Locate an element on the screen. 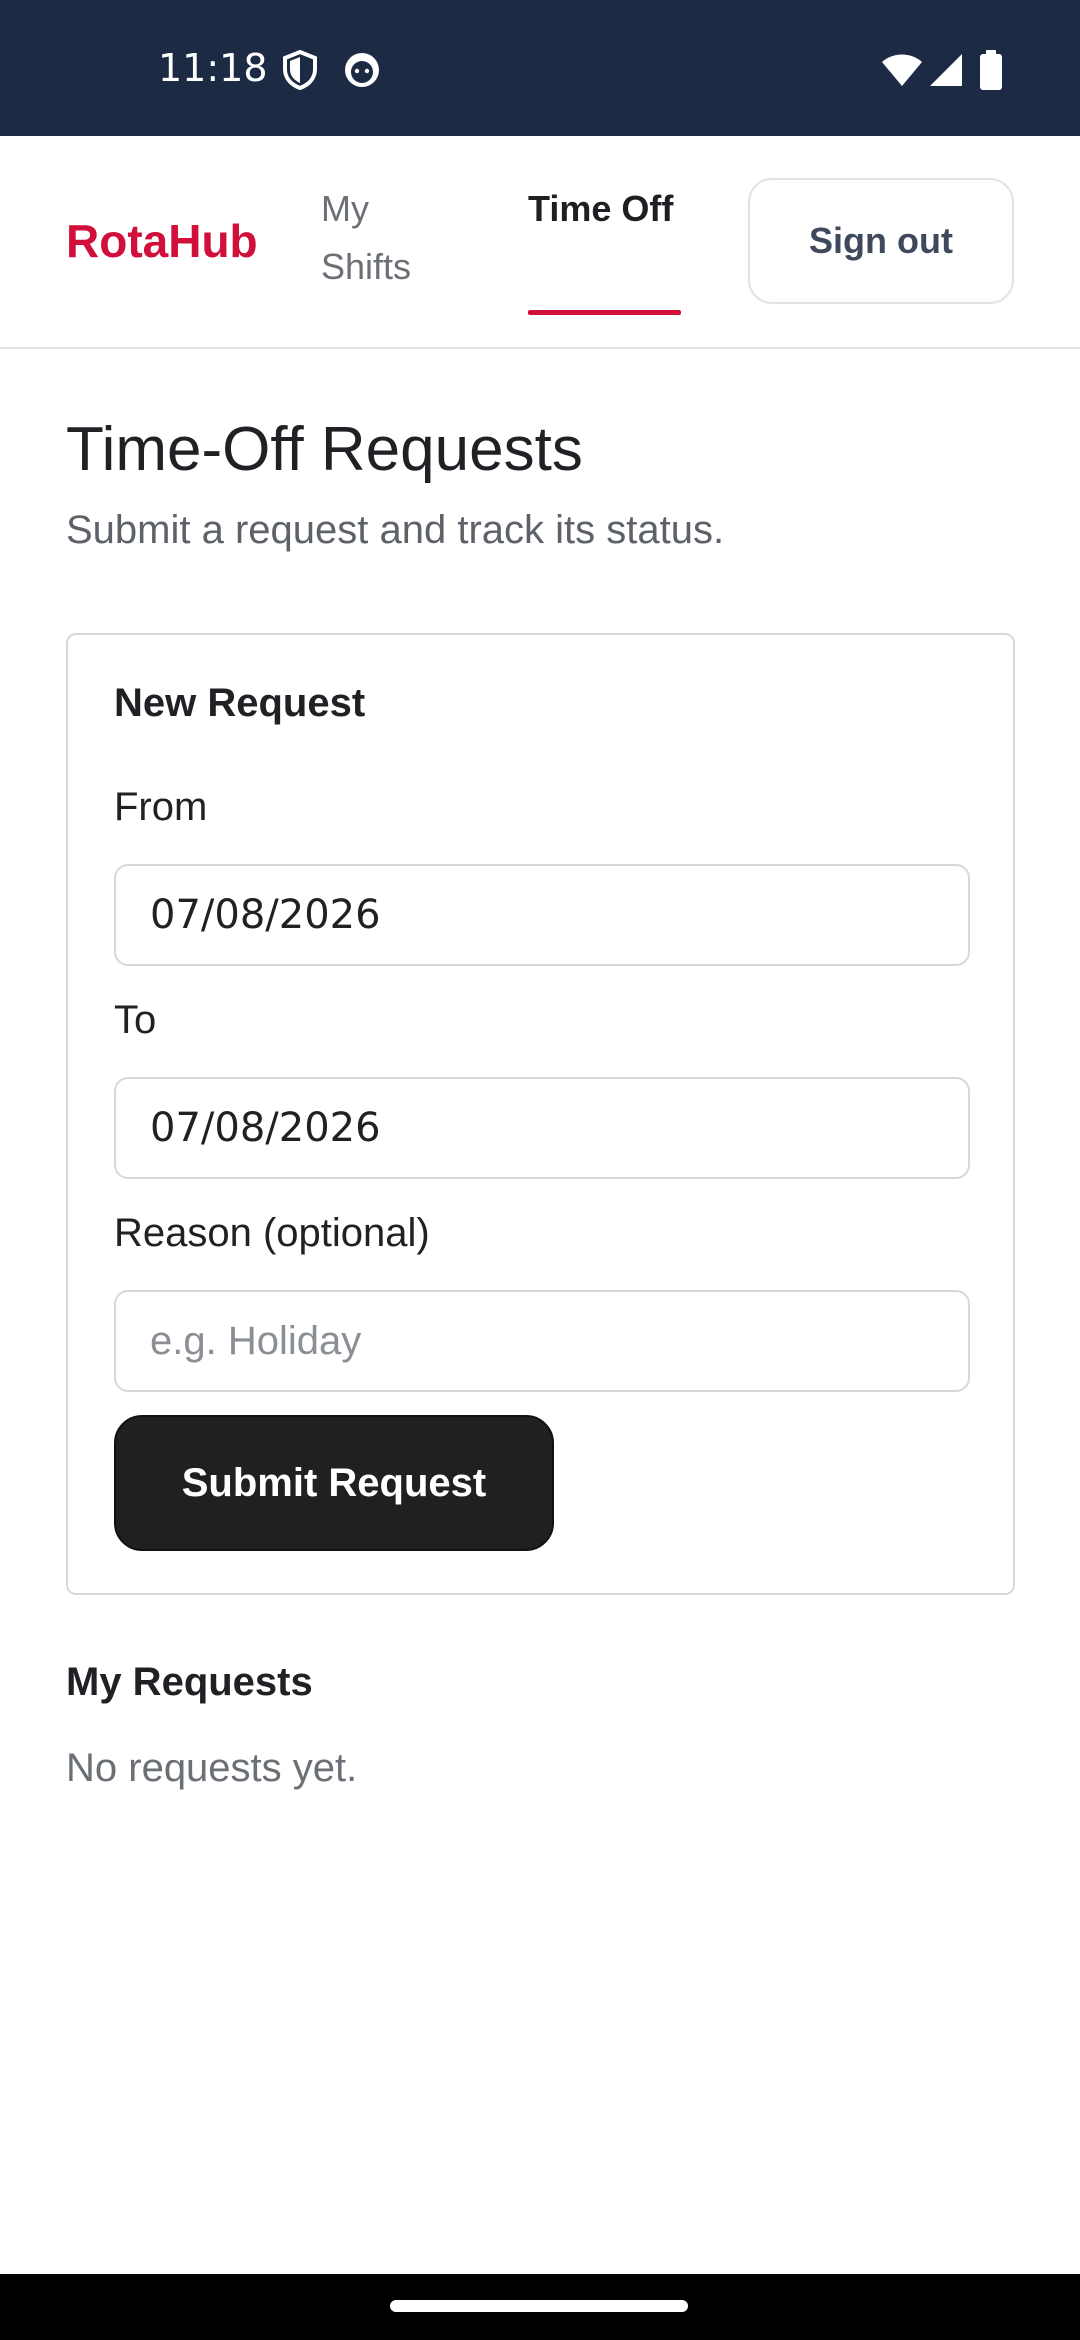 The height and width of the screenshot is (2340, 1080). status-time: 11:18 is located at coordinates (213, 68).